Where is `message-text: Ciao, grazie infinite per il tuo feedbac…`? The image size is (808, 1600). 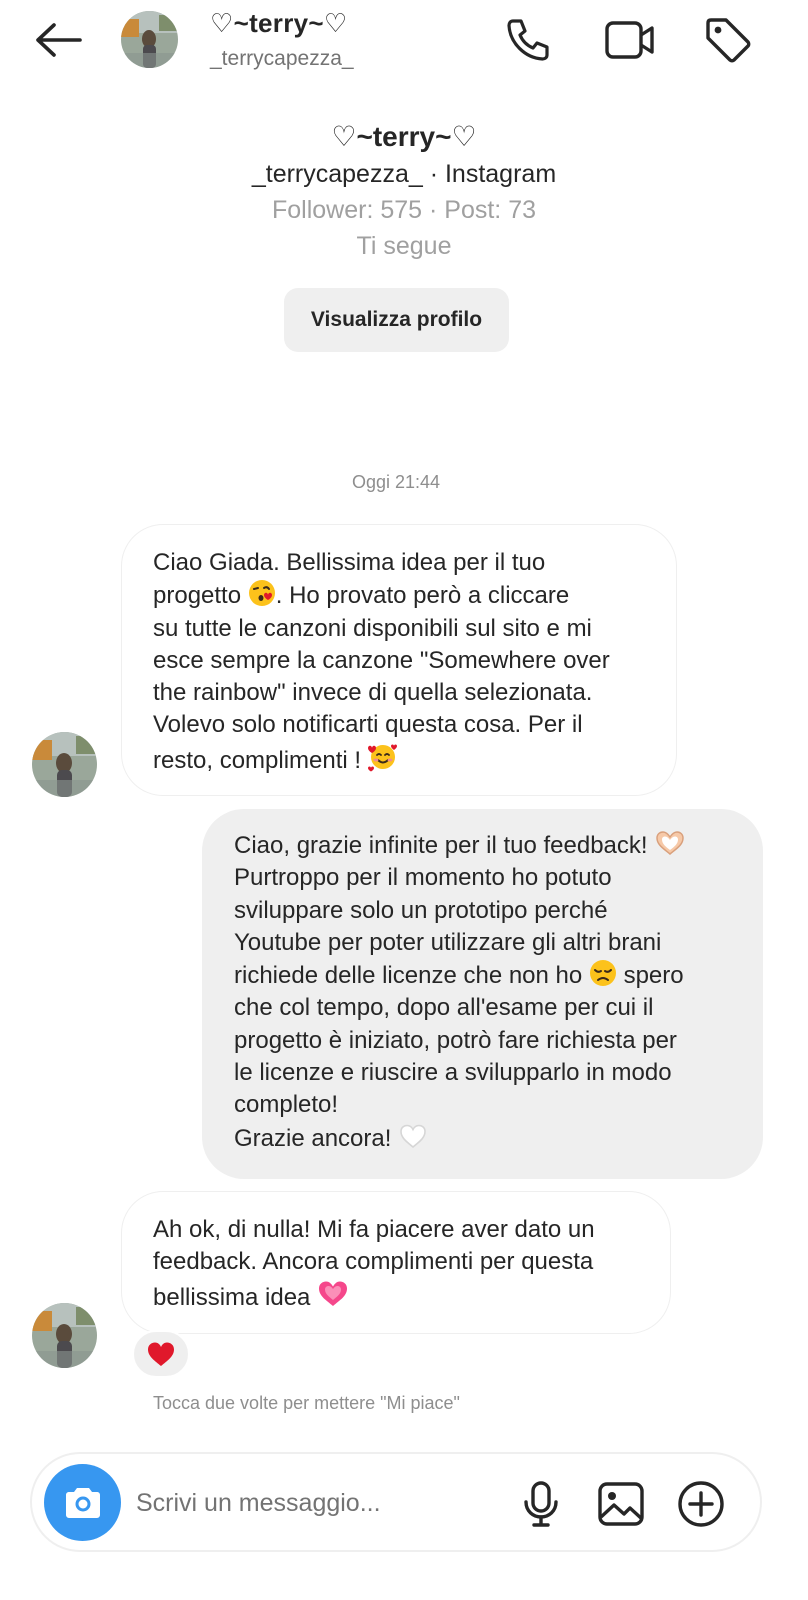
message-text: Ciao, grazie infinite per il tuo feedbac… is located at coordinates (444, 845).